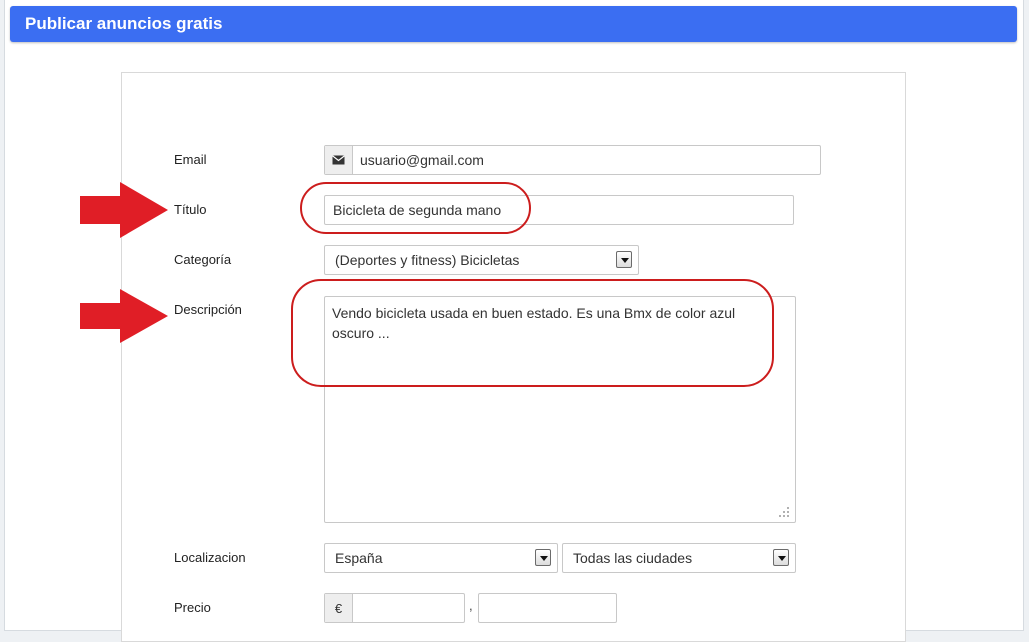  Describe the element at coordinates (339, 608) in the screenshot. I see `euro-icon: €` at that location.